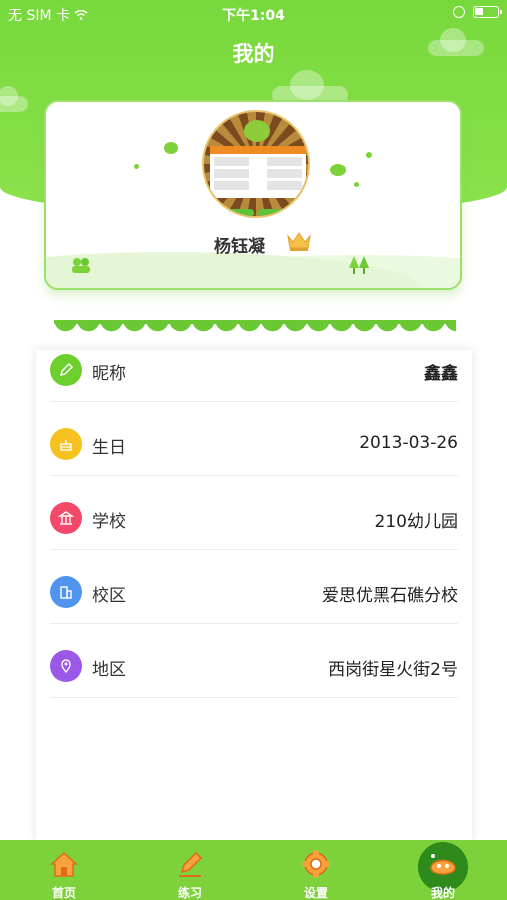 Image resolution: width=507 pixels, height=900 pixels. What do you see at coordinates (487, 12) in the screenshot?
I see `battery-icon` at bounding box center [487, 12].